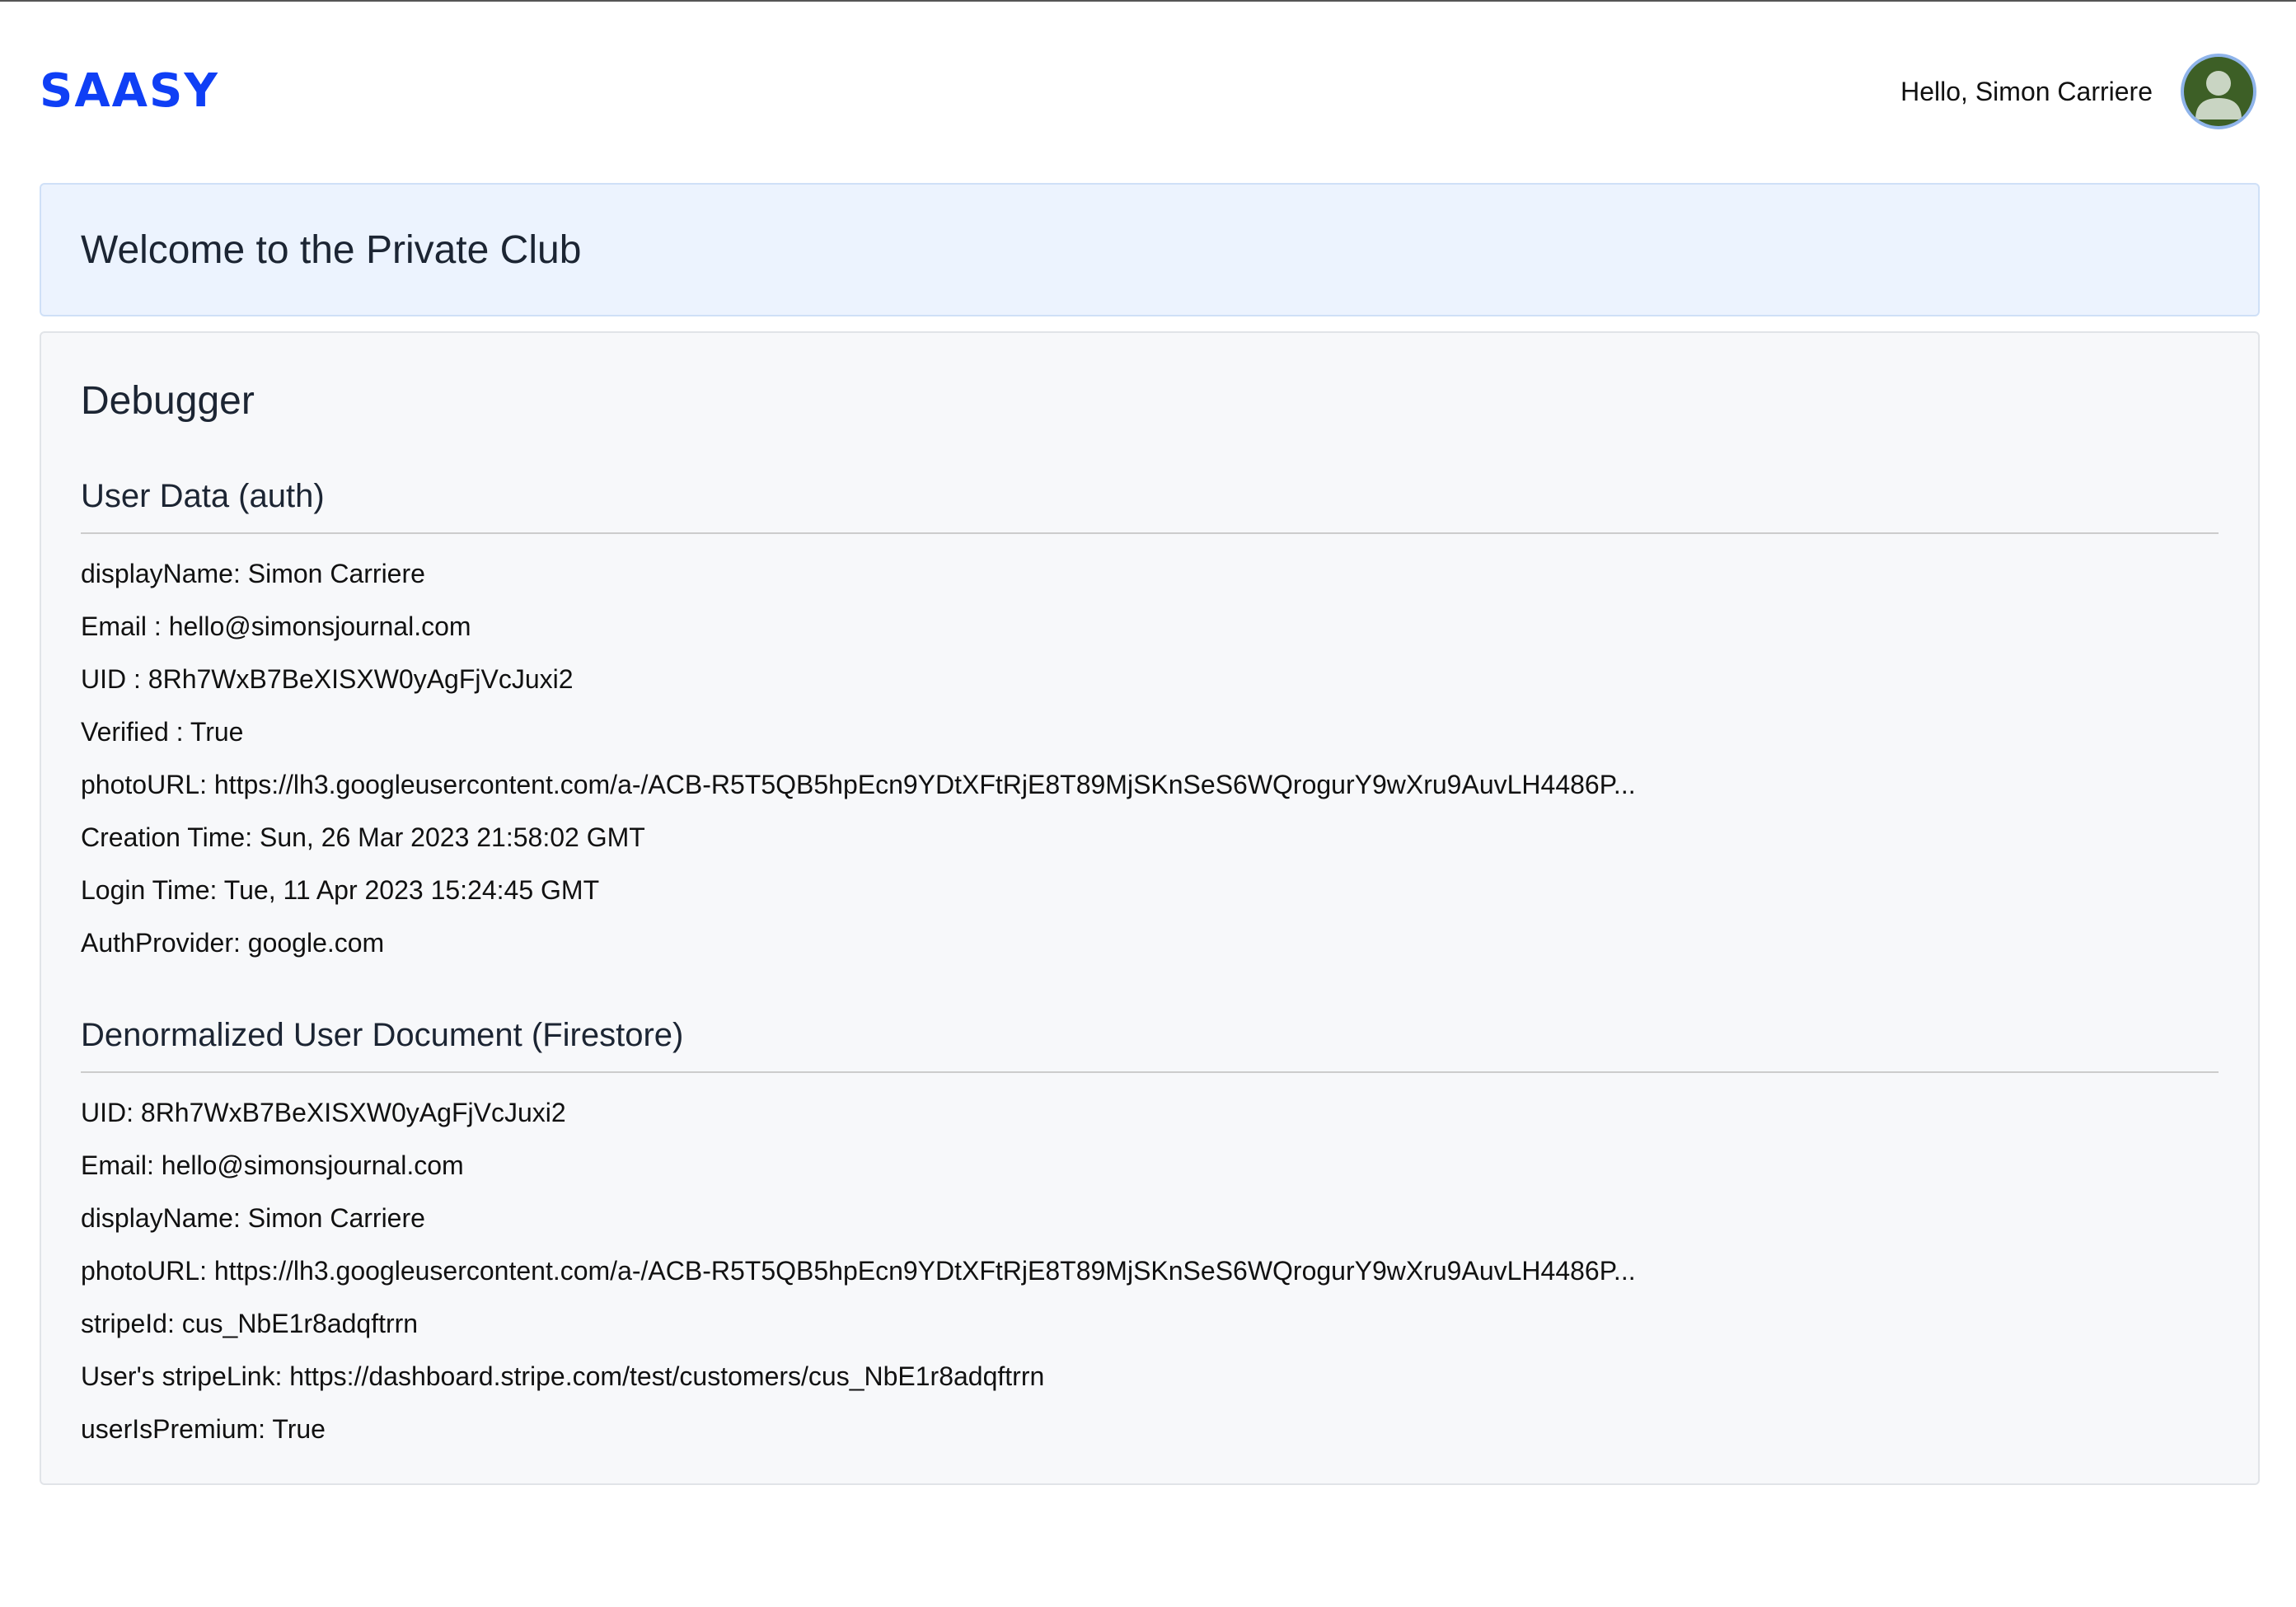 The height and width of the screenshot is (1607, 2296). I want to click on welcome-banner: Welcome to the Private Club, so click(1150, 249).